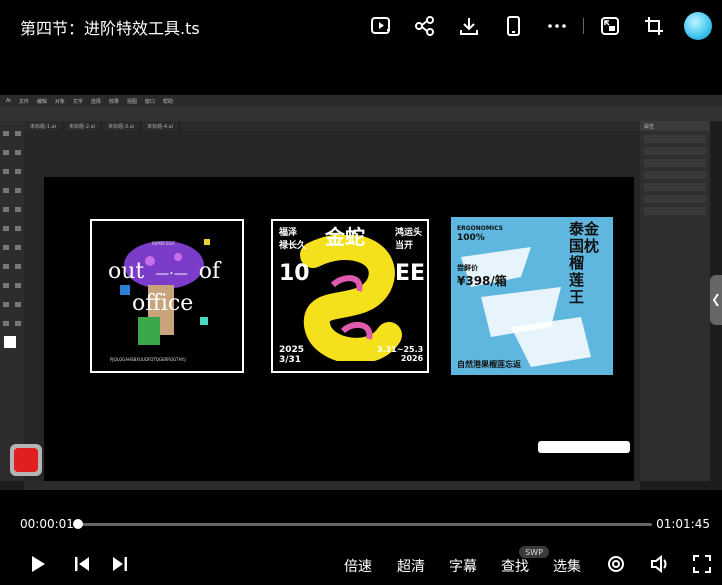  Describe the element at coordinates (82, 564) in the screenshot. I see `previous-icon` at that location.